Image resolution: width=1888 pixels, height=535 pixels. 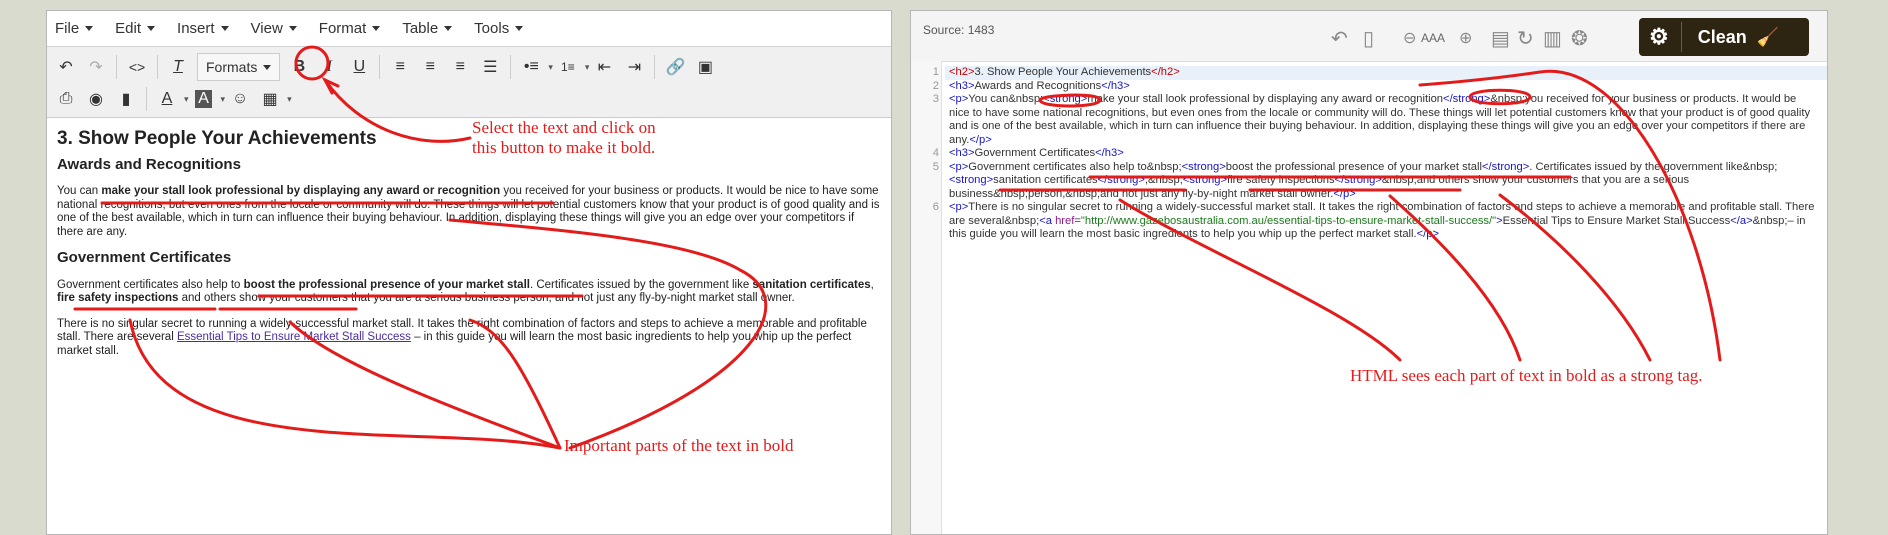 What do you see at coordinates (167, 99) in the screenshot?
I see `text-color-icon: A` at bounding box center [167, 99].